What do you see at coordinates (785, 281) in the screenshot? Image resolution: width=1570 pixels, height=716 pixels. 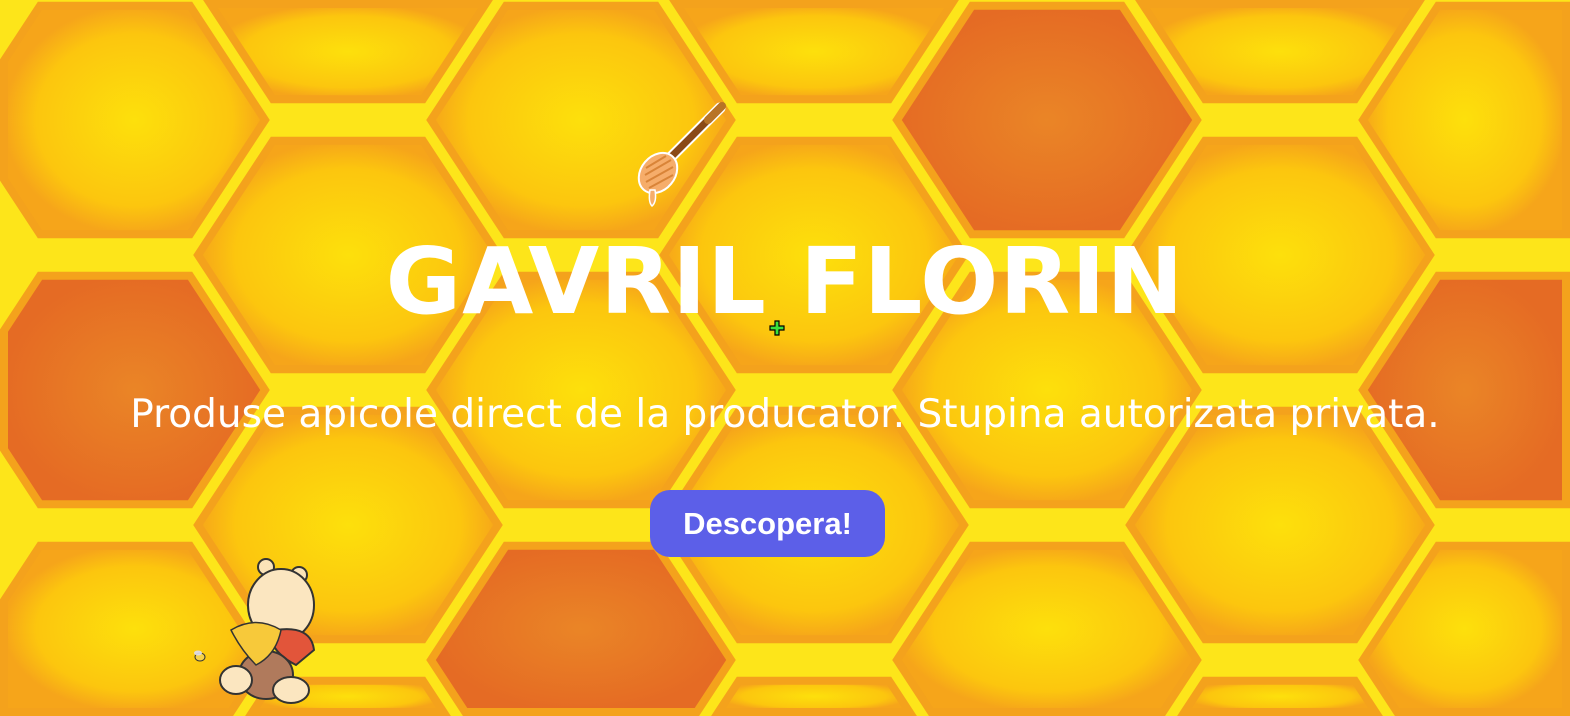 I see `site-title: GAVRIL FLORIN` at bounding box center [785, 281].